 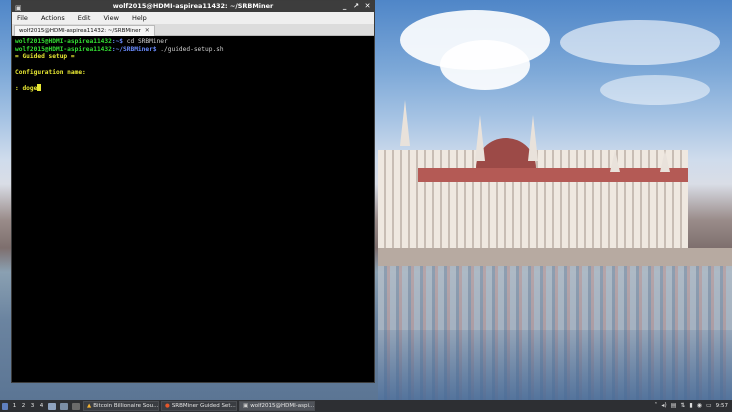 What do you see at coordinates (53, 18) in the screenshot?
I see `menu-actions: Actions` at bounding box center [53, 18].